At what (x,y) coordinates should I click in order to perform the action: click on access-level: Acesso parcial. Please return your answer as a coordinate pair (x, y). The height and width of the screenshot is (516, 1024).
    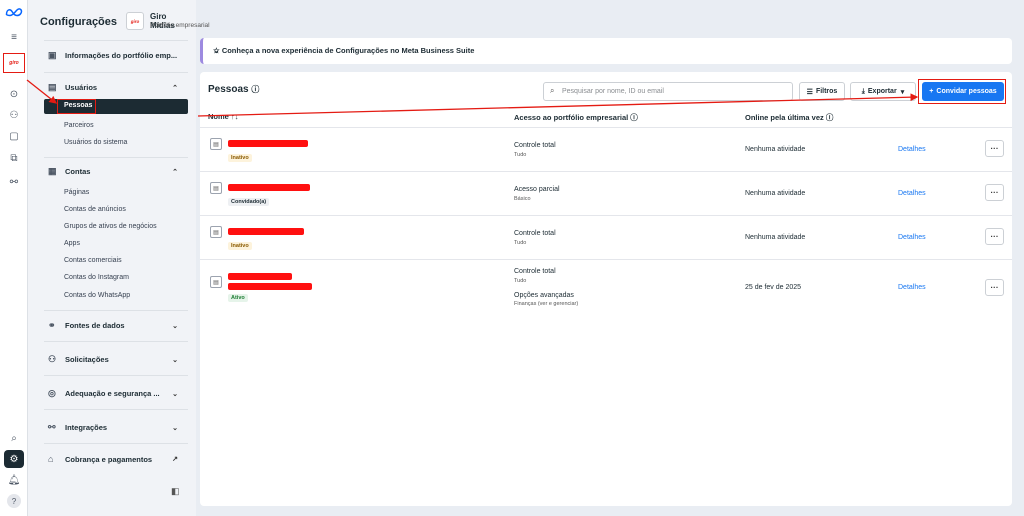
    Looking at the image, I should click on (537, 189).